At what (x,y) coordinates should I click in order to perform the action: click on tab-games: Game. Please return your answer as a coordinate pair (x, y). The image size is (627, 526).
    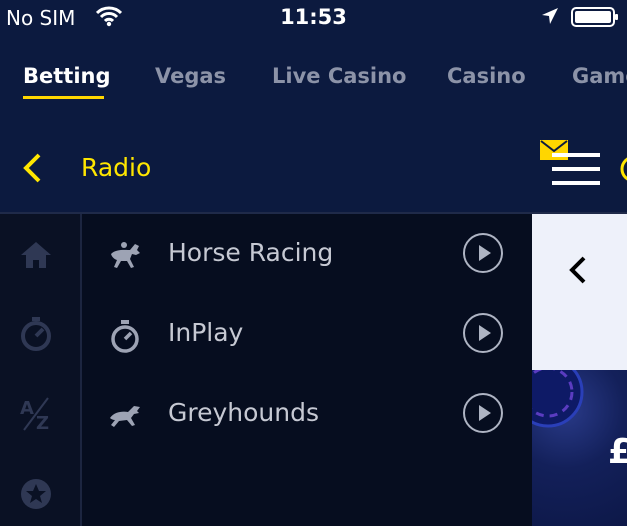
    Looking at the image, I should click on (599, 76).